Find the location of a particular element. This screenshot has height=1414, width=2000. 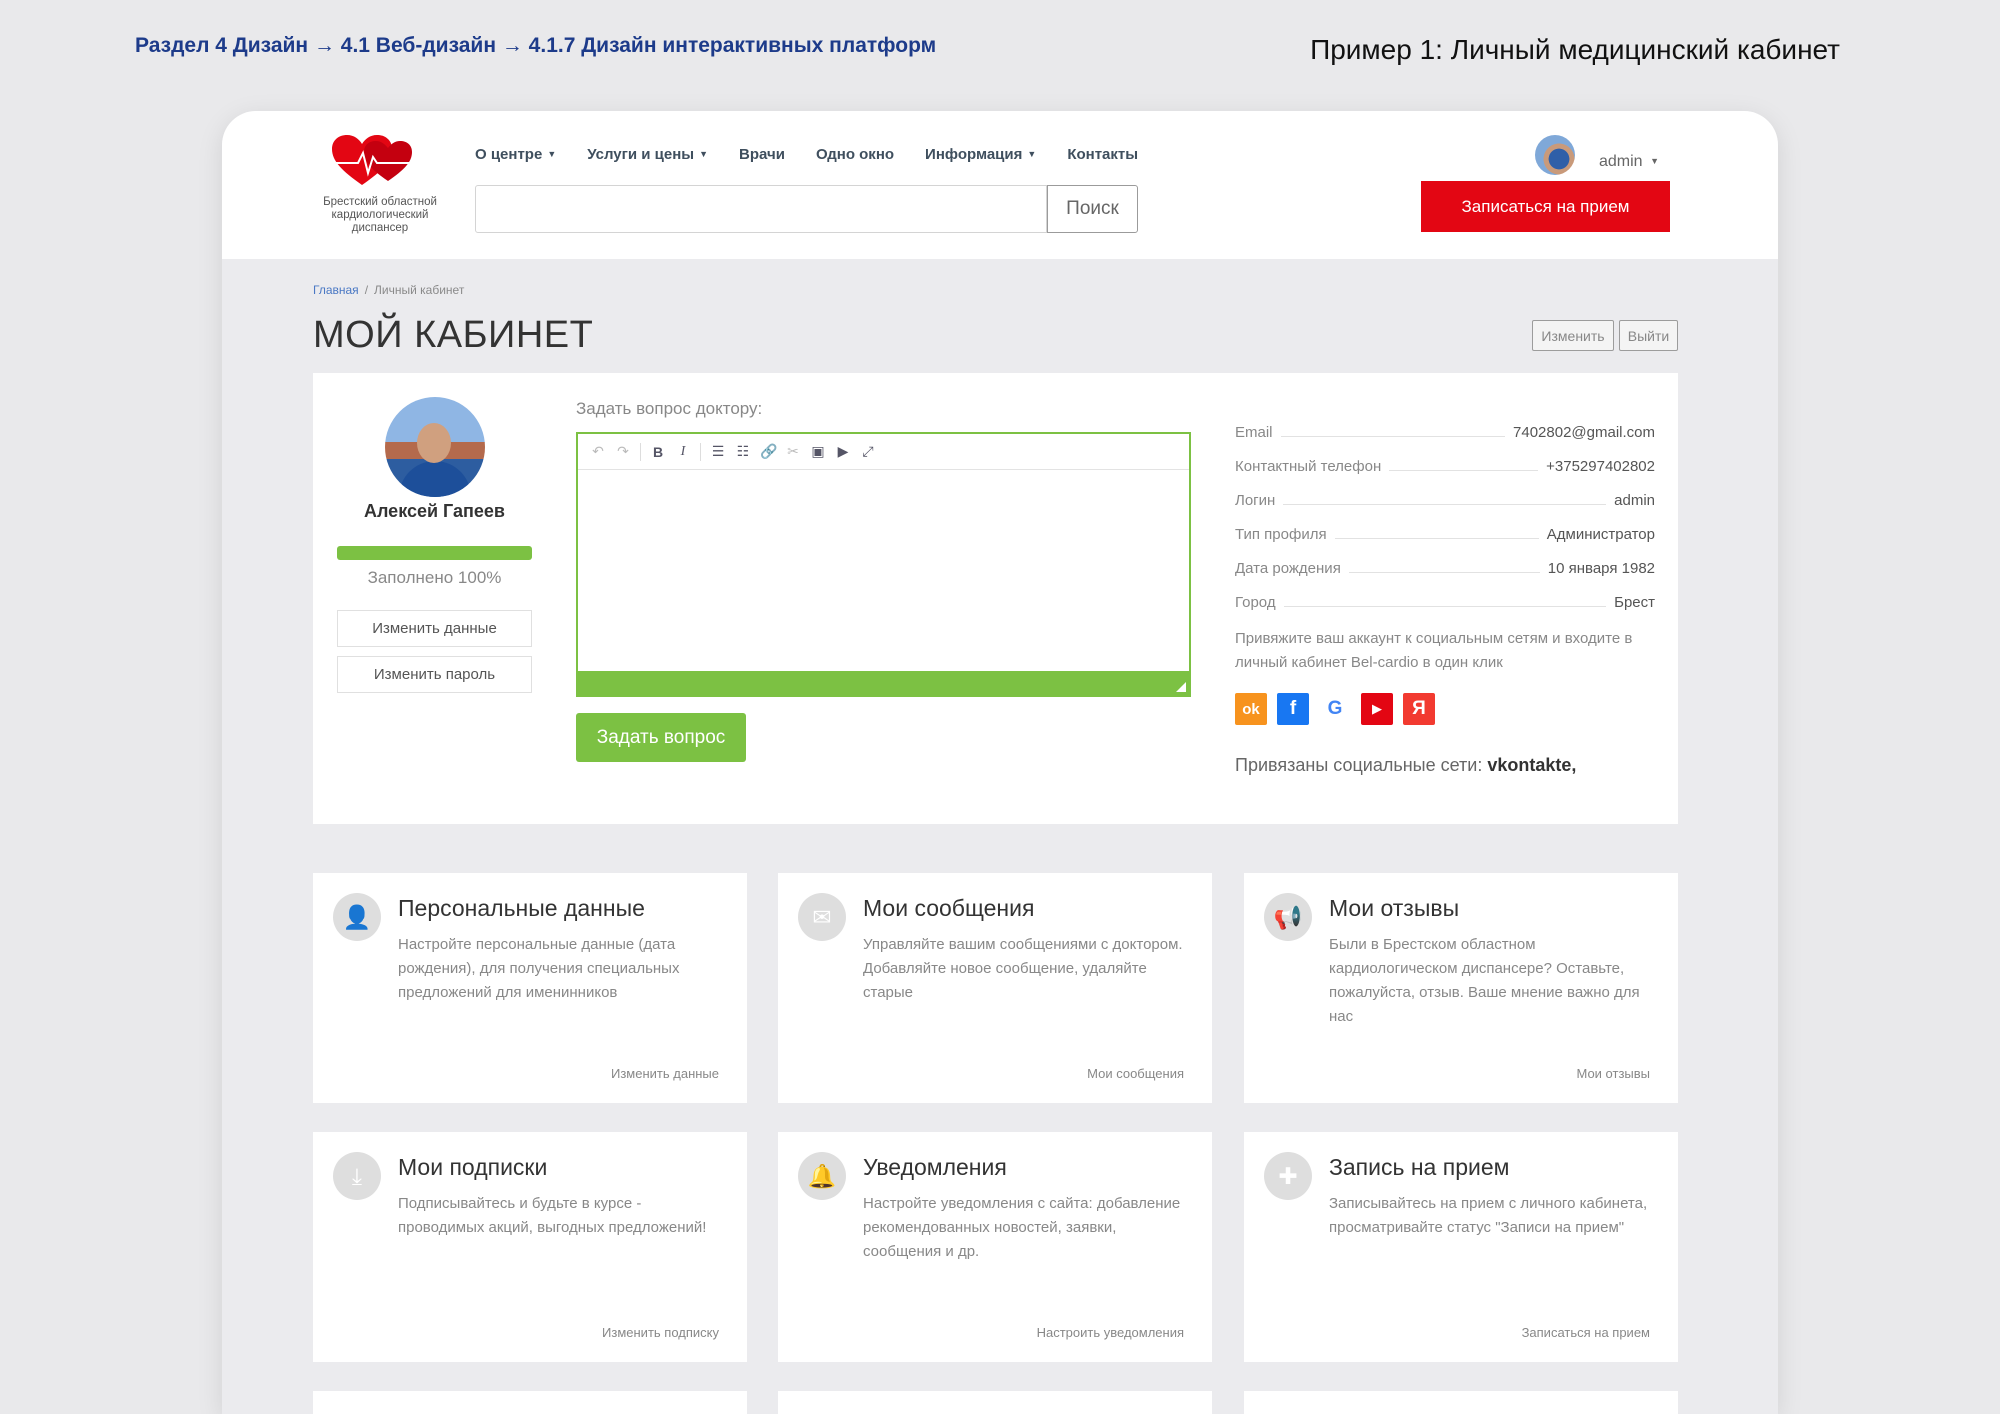

progress-fill is located at coordinates (434, 553).